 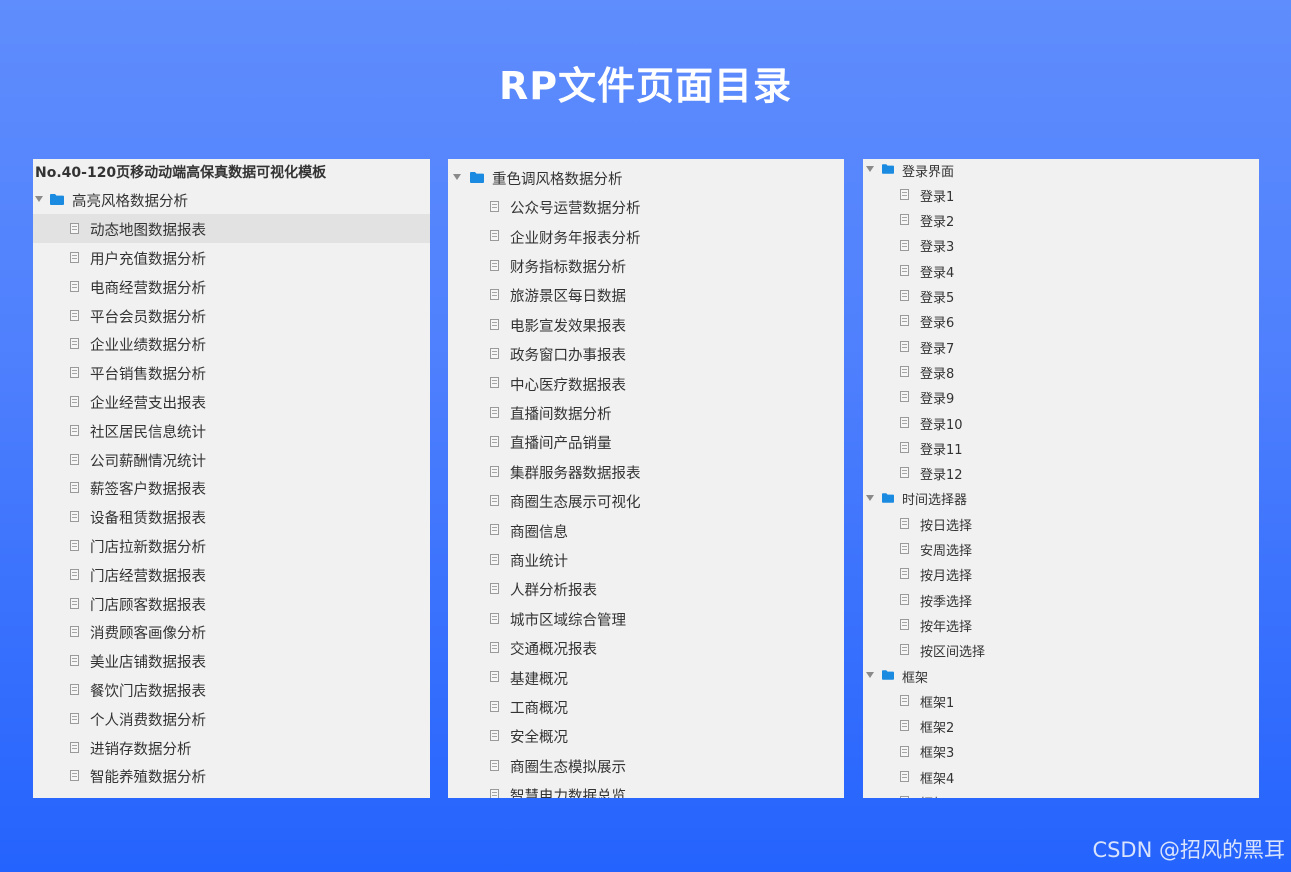 What do you see at coordinates (1061, 170) in the screenshot?
I see `tree-folder-row: 登录界面` at bounding box center [1061, 170].